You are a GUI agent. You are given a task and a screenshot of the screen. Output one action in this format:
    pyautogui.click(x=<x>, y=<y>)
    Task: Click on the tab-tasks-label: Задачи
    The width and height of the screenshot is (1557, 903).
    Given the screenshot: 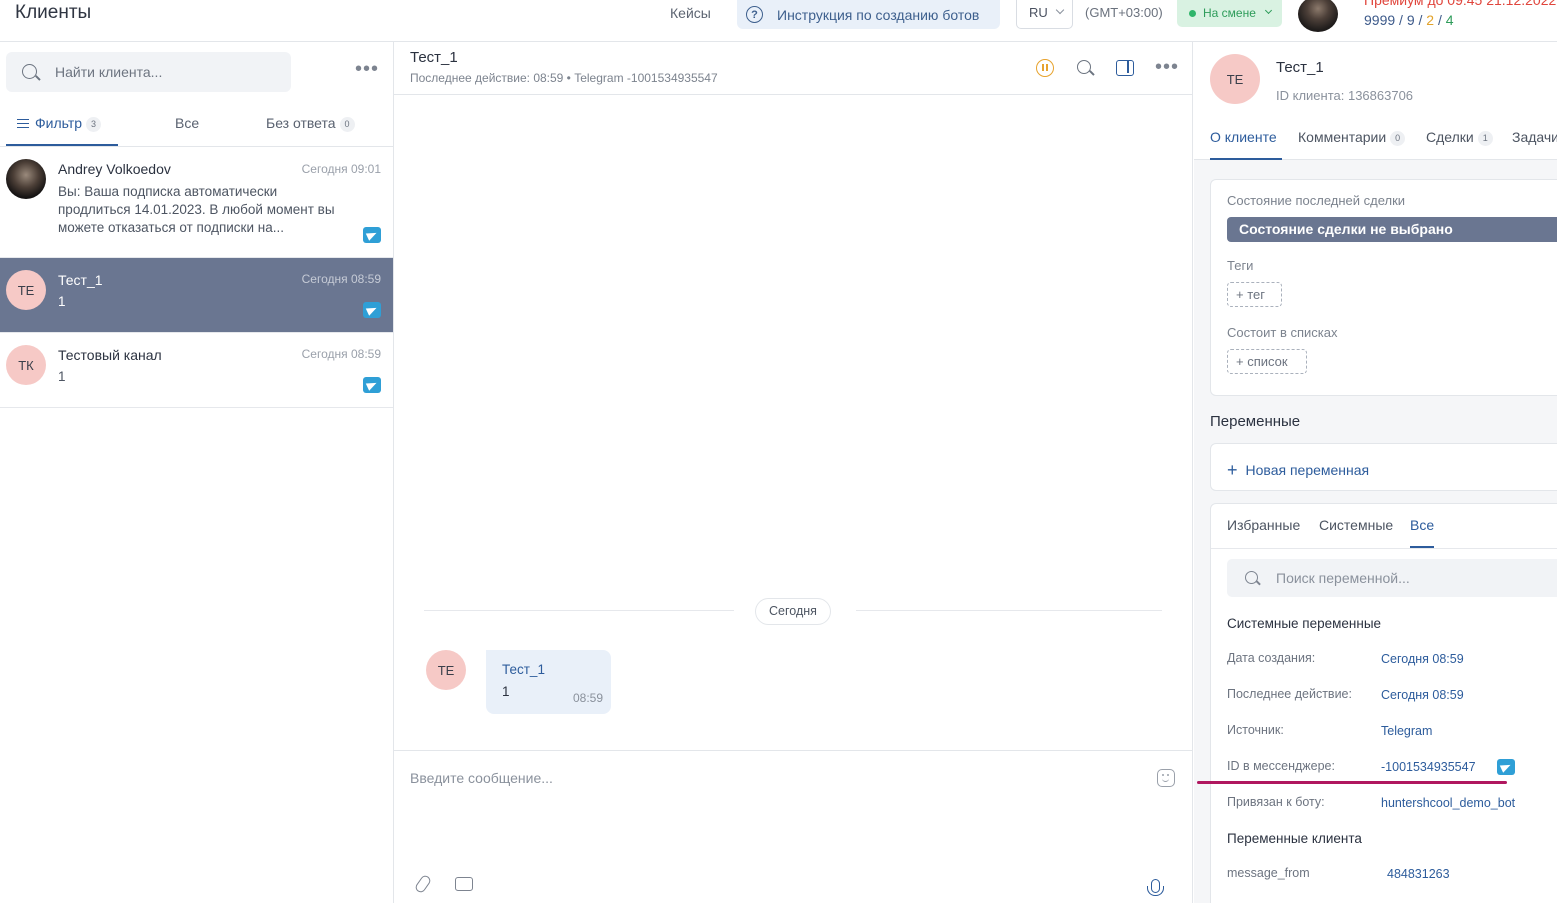 What is the action you would take?
    pyautogui.click(x=1534, y=137)
    